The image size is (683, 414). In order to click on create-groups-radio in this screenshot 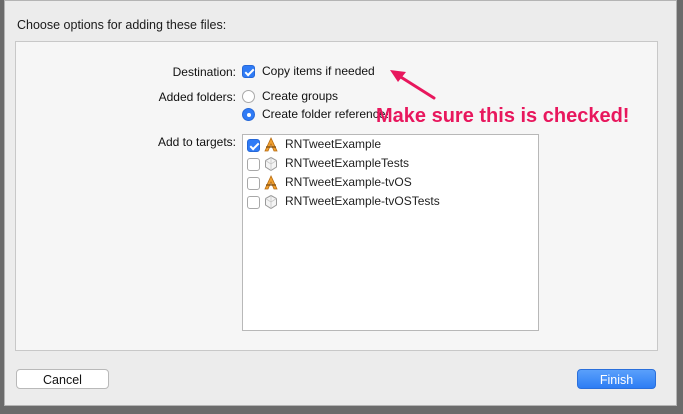, I will do `click(248, 96)`.